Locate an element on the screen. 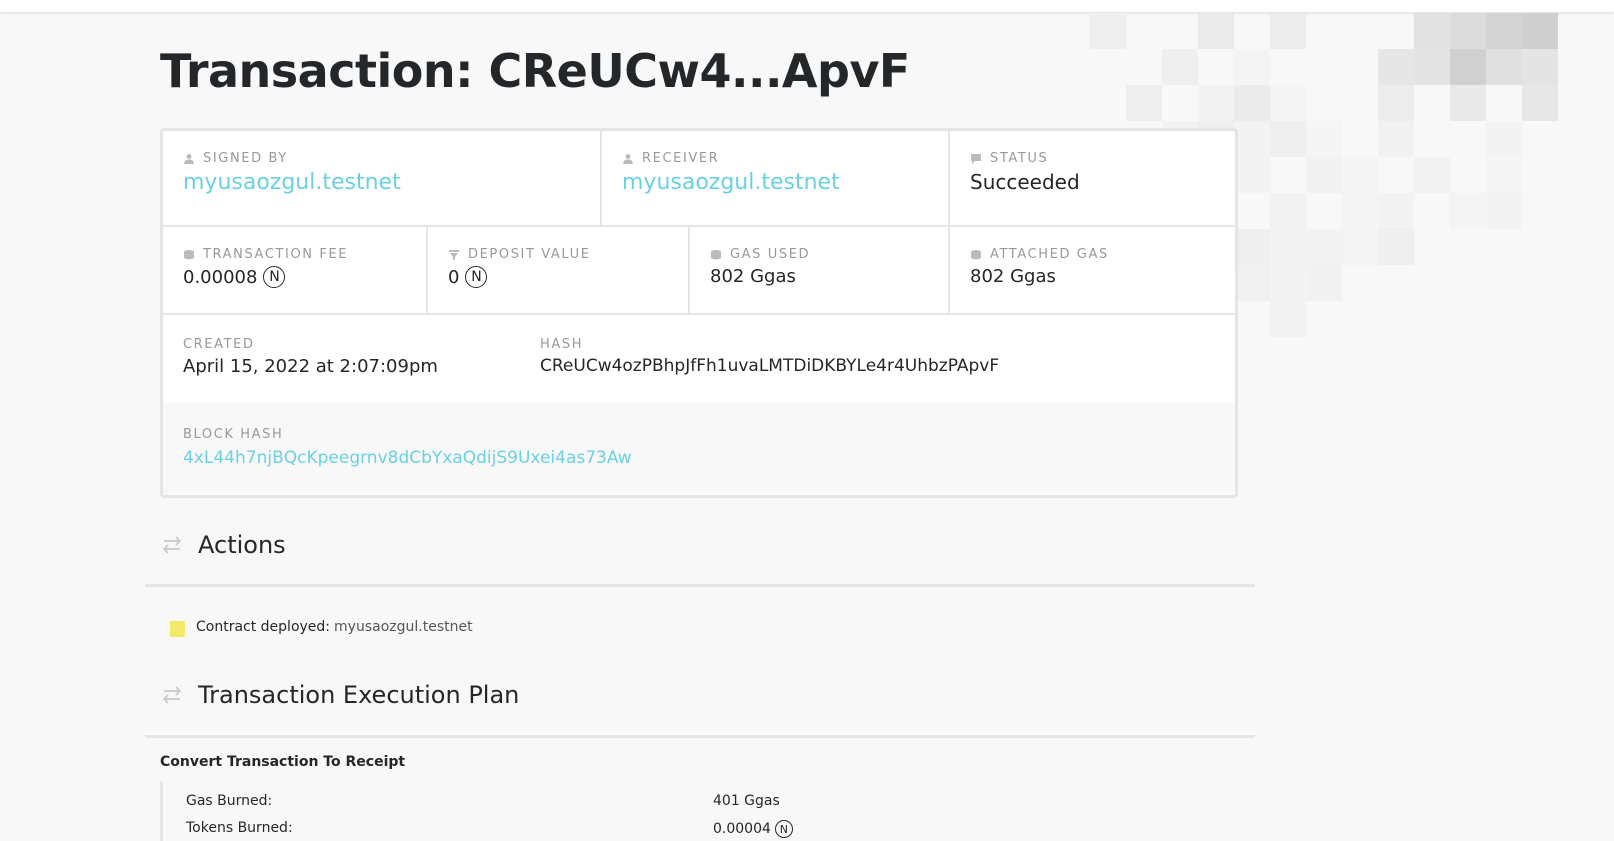 The width and height of the screenshot is (1614, 841). action-item: Contract deployed: myusaozgul.testnet is located at coordinates (321, 627).